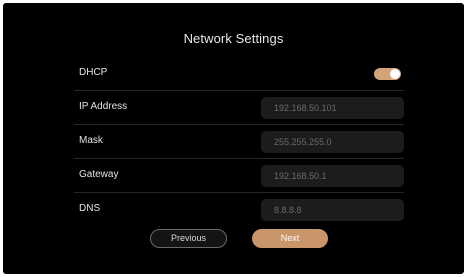 The image size is (467, 277). I want to click on dns-label: DNS, so click(90, 208).